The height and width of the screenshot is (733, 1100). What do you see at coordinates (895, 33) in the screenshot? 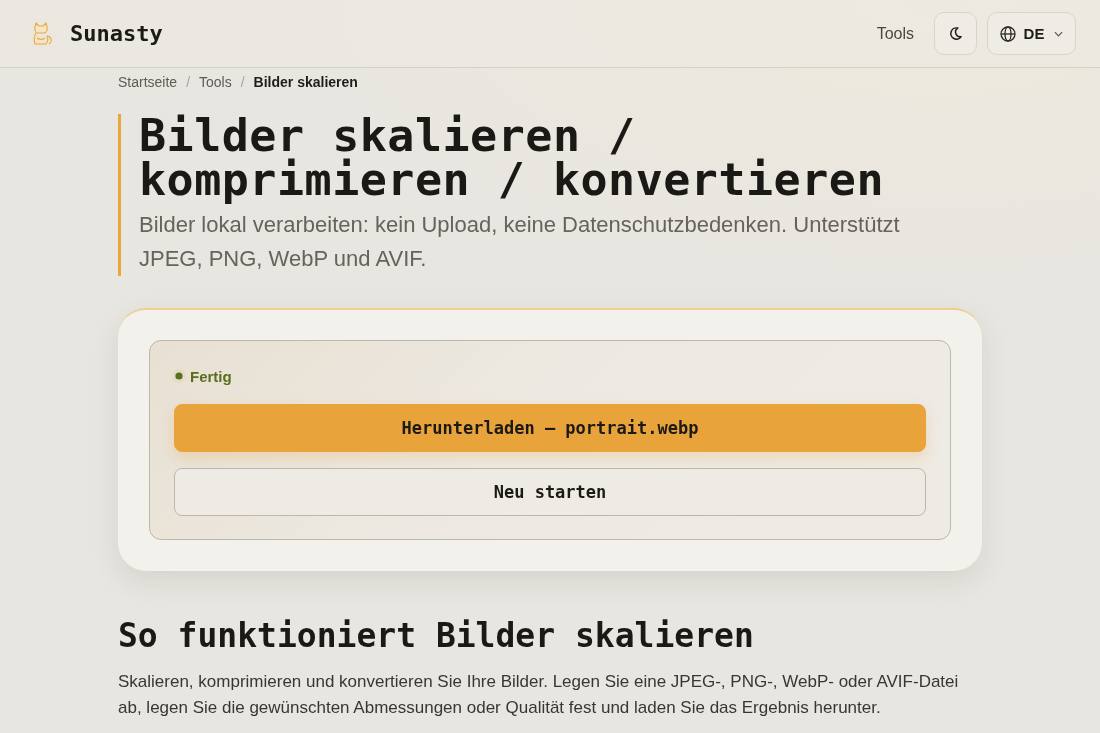
I see `nav-link: Tools` at bounding box center [895, 33].